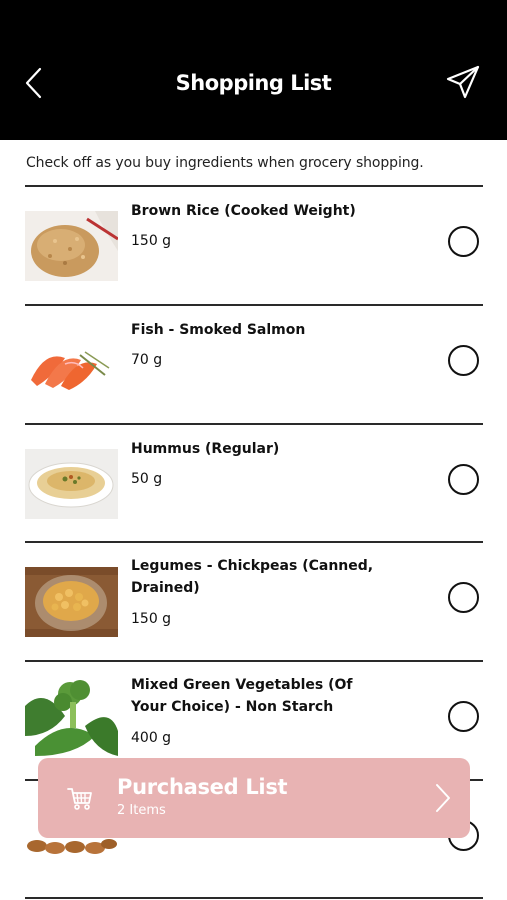  What do you see at coordinates (79, 799) in the screenshot?
I see `cart-icon` at bounding box center [79, 799].